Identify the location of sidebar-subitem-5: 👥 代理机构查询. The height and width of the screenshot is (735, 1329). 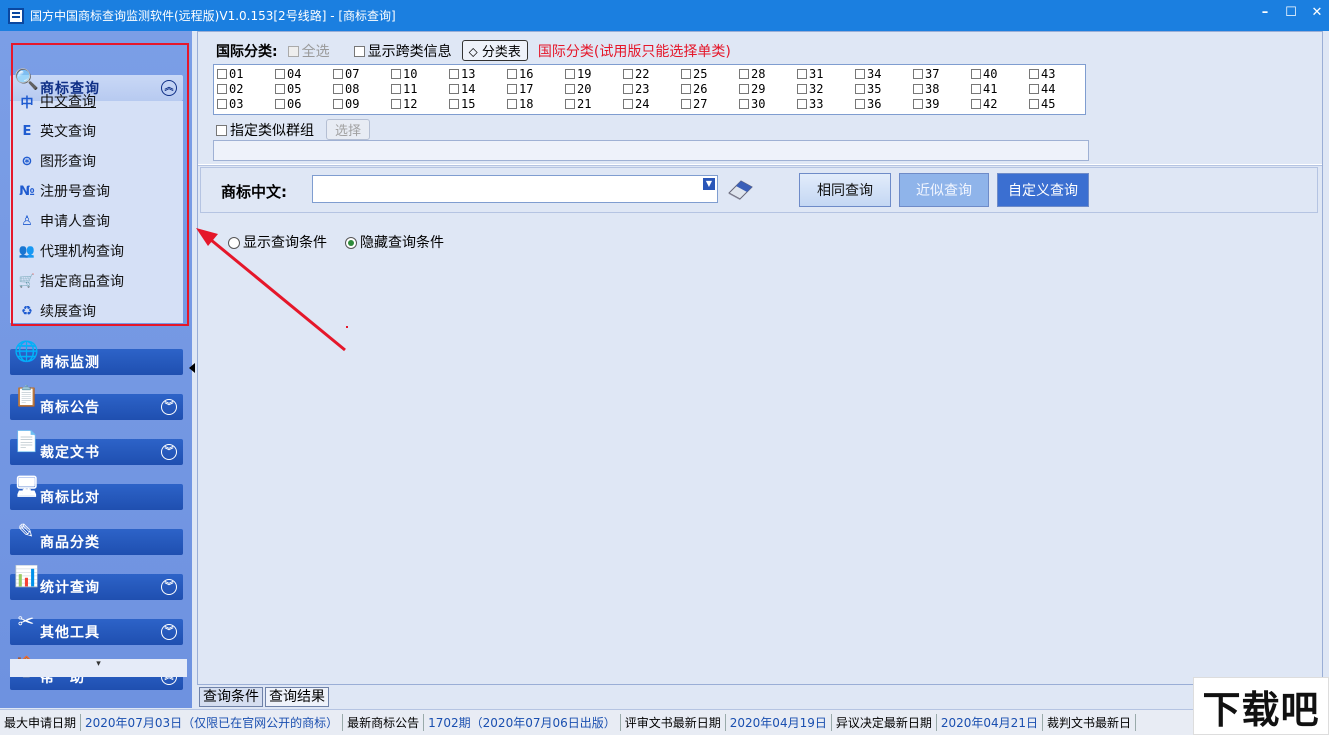
(71, 251).